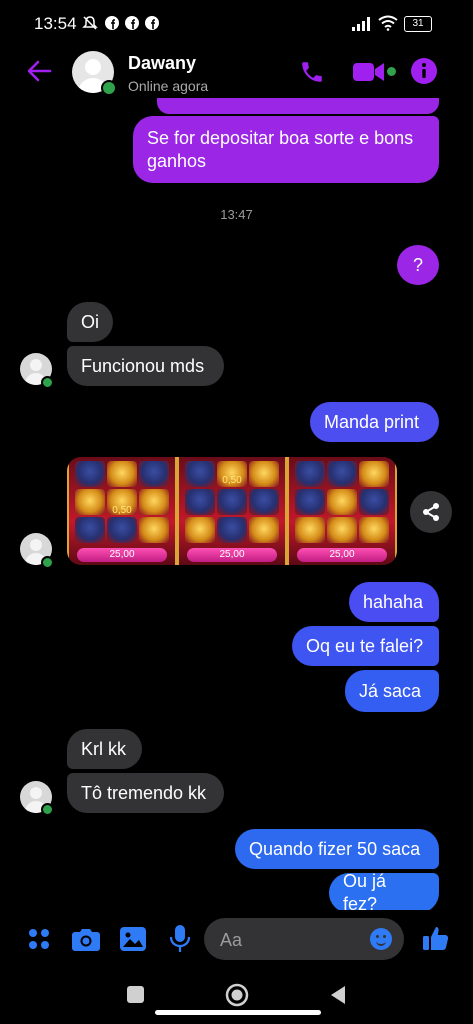  I want to click on share-icon, so click(431, 512).